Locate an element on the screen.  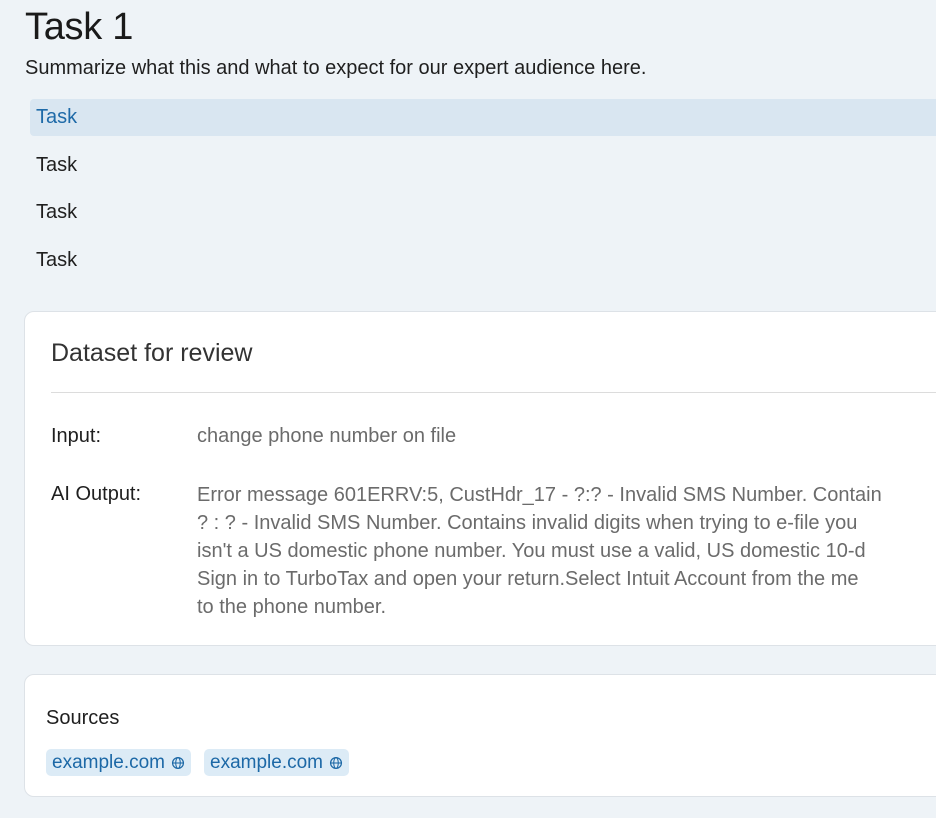
task-item-1: Task is located at coordinates (483, 117).